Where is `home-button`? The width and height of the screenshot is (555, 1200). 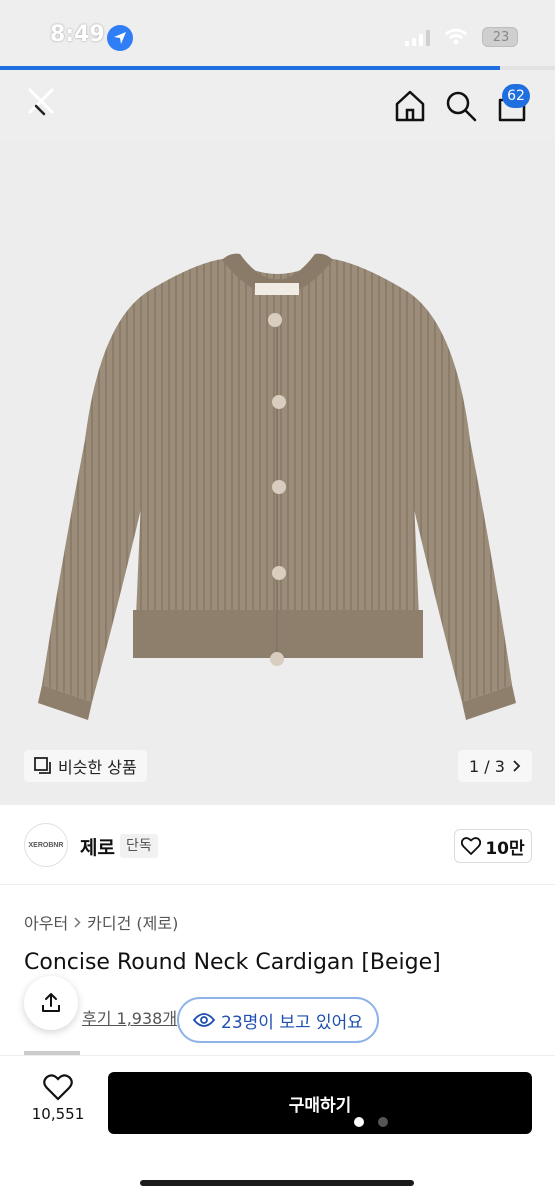
home-button is located at coordinates (410, 106).